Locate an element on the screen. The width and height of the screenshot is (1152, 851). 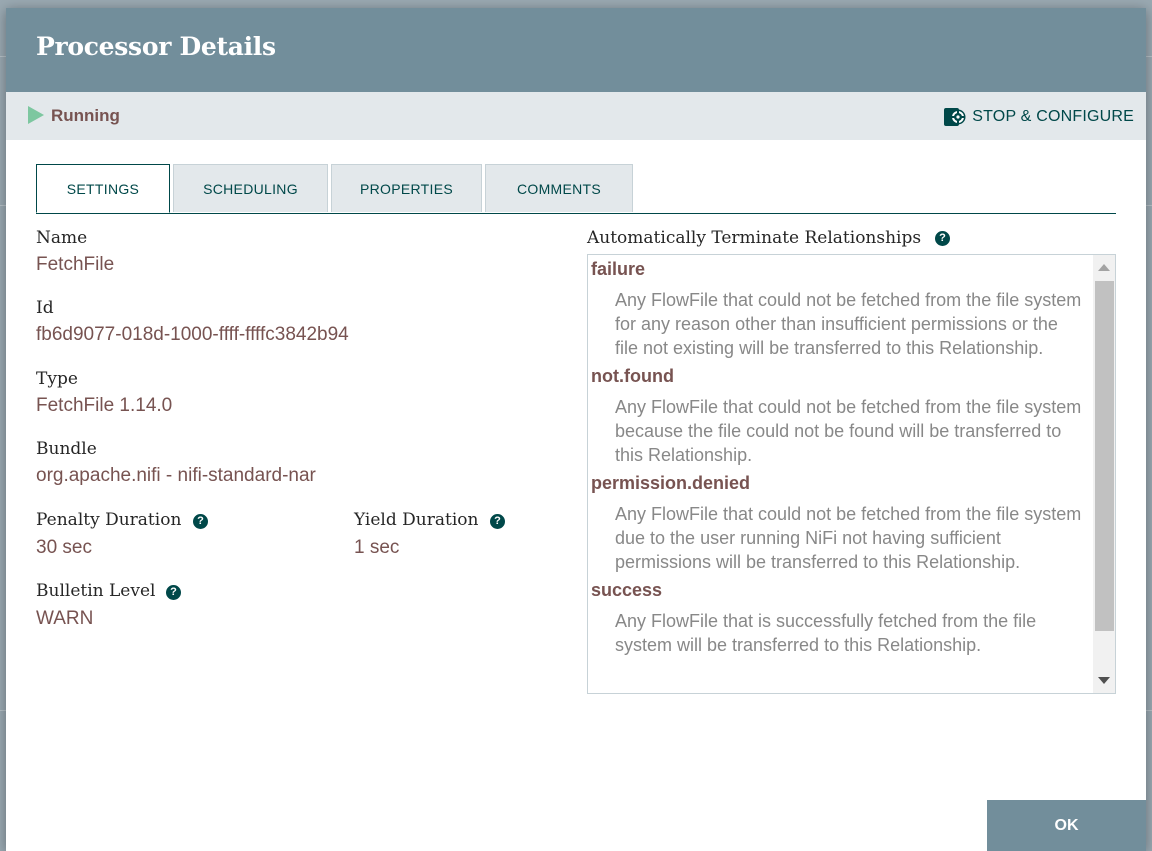
name-value: FetchFile is located at coordinates (75, 264).